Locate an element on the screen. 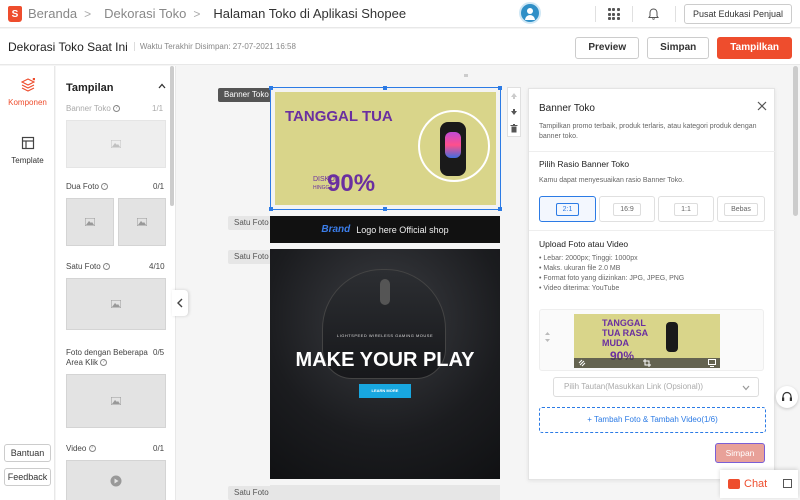 The height and width of the screenshot is (500, 800). brand-logo-text: Brand is located at coordinates (336, 229).